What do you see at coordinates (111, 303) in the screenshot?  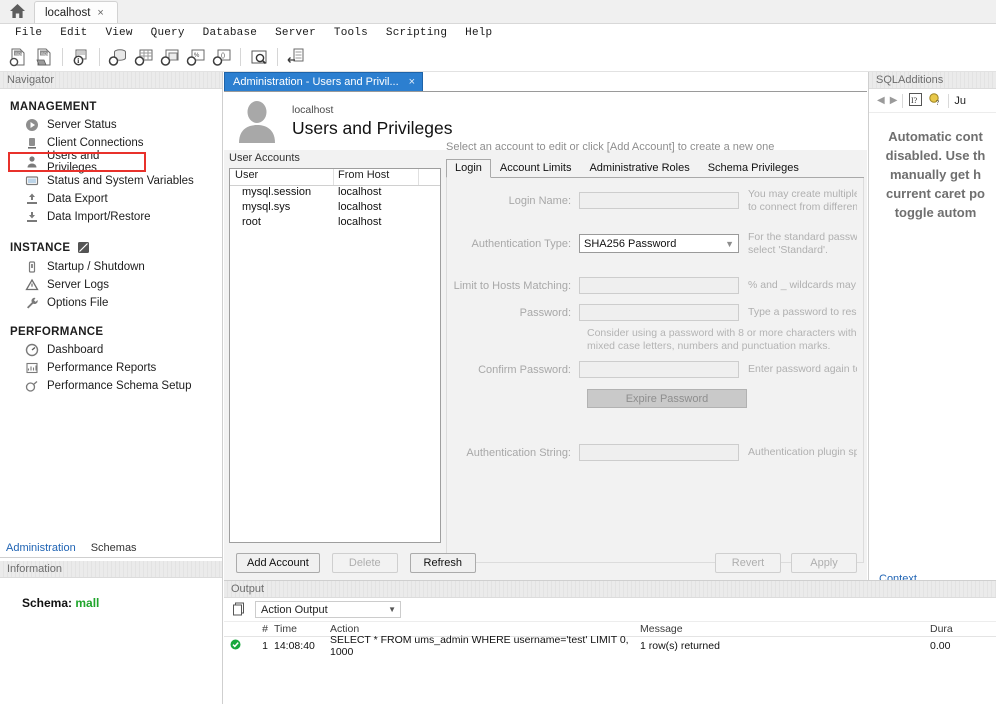 I see `sidebar-item-options-file: Options File` at bounding box center [111, 303].